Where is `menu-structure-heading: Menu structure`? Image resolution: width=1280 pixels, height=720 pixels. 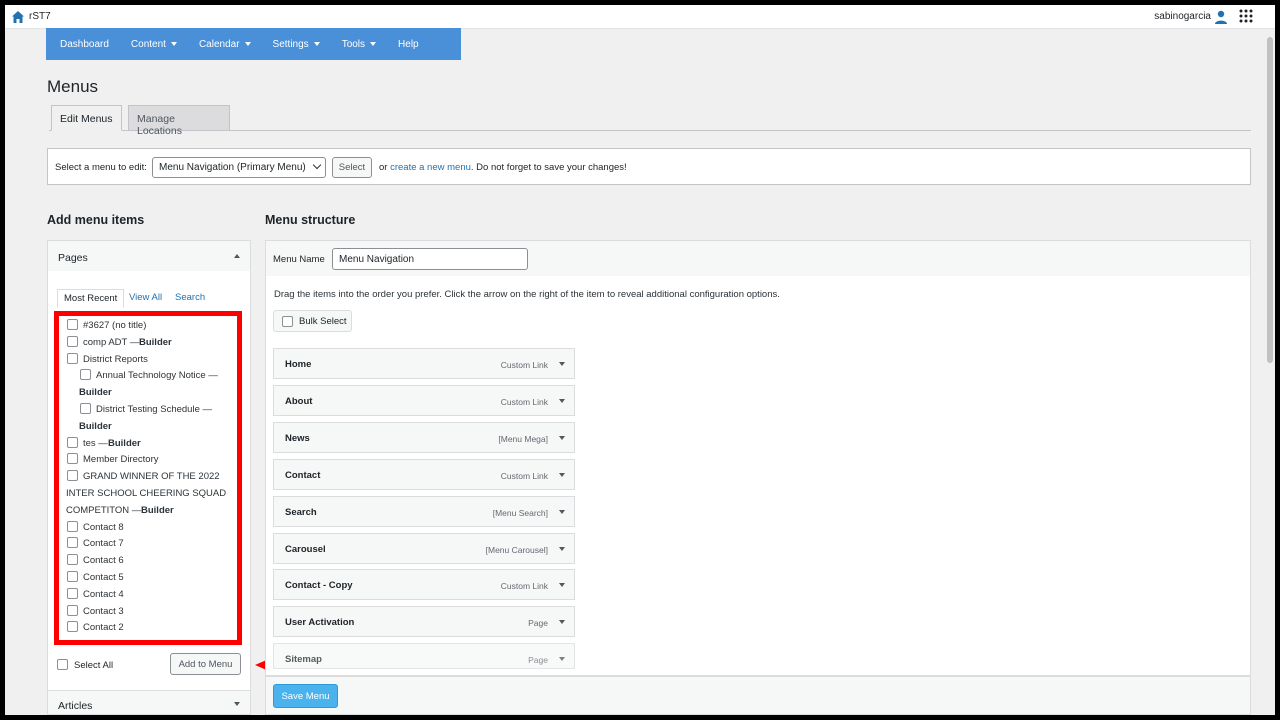
menu-structure-heading: Menu structure is located at coordinates (310, 220).